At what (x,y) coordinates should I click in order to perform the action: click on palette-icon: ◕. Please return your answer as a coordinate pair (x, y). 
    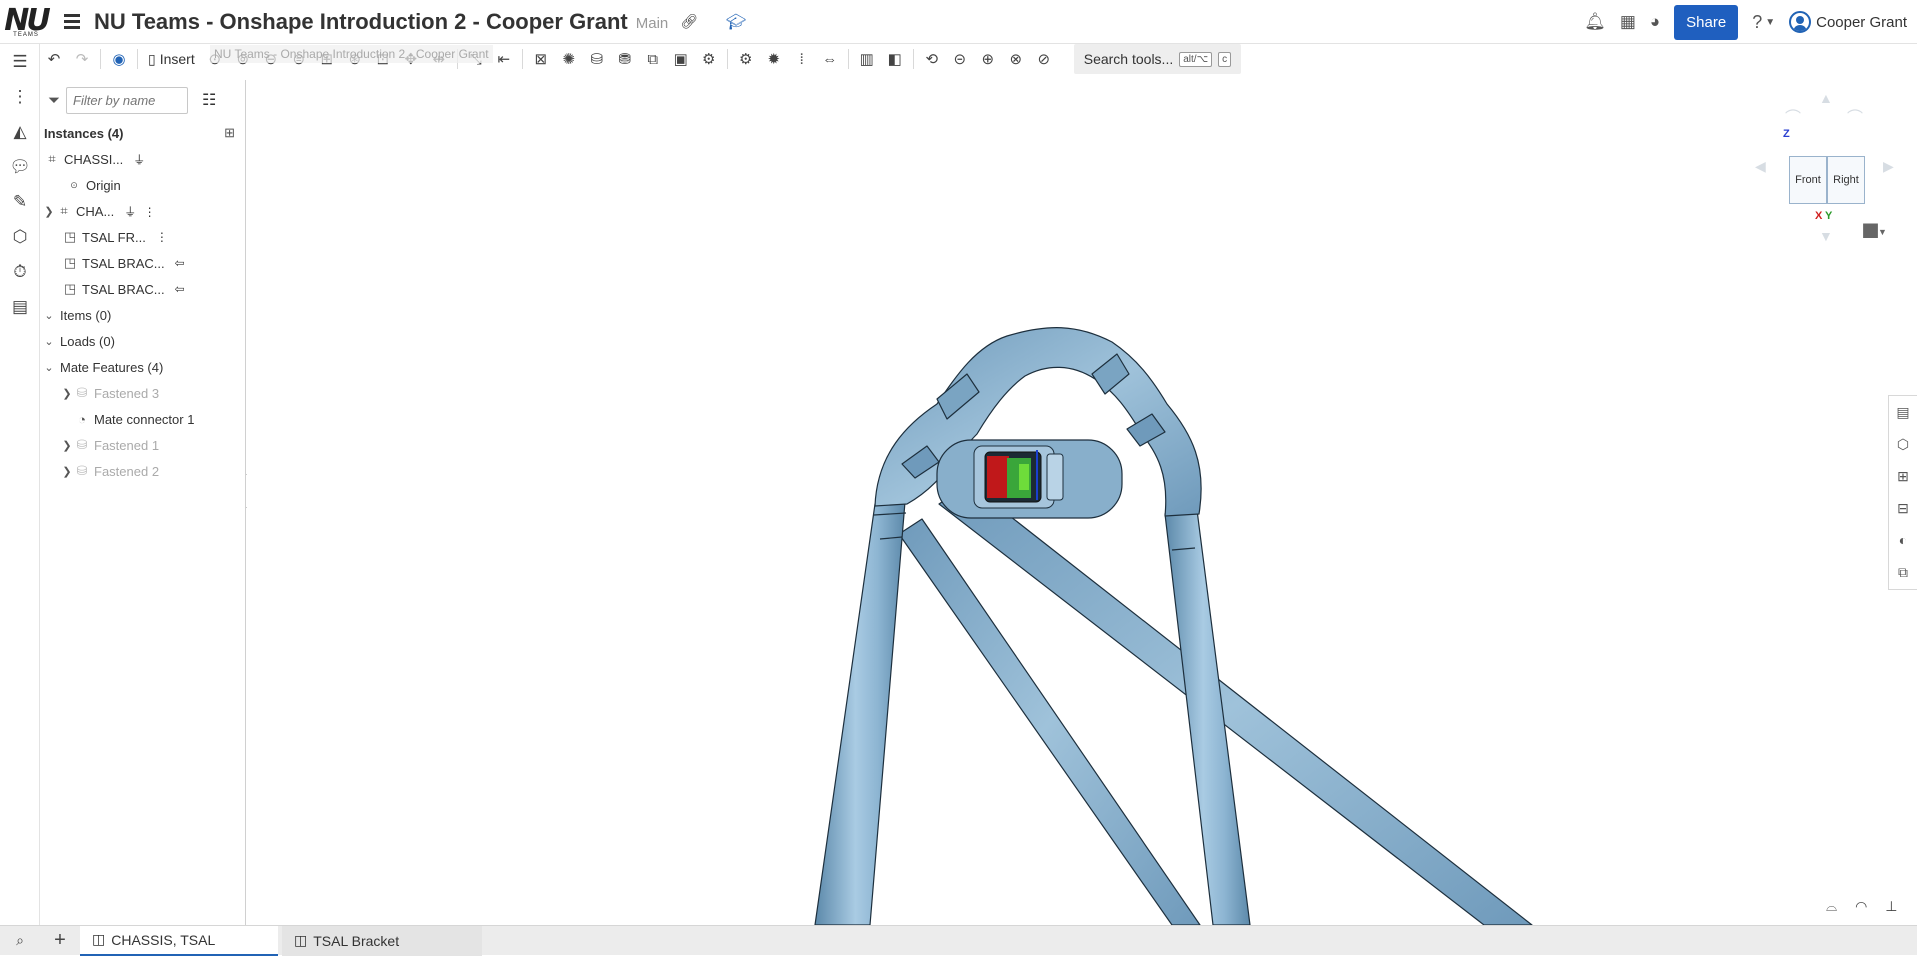
    Looking at the image, I should click on (1655, 22).